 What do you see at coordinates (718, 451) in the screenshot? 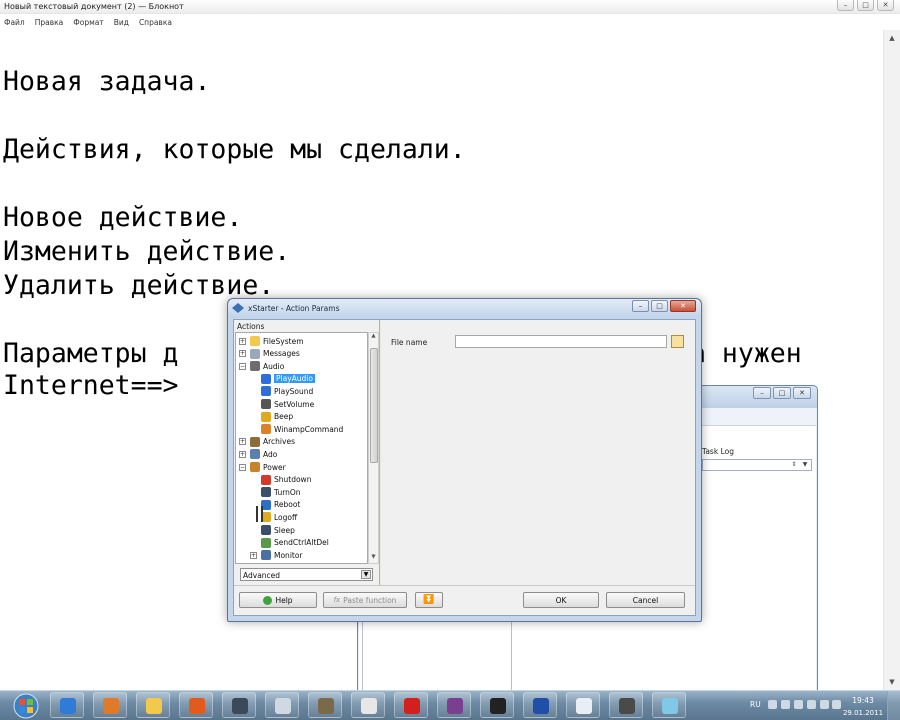
I see `task-log-label: Task Log` at bounding box center [718, 451].